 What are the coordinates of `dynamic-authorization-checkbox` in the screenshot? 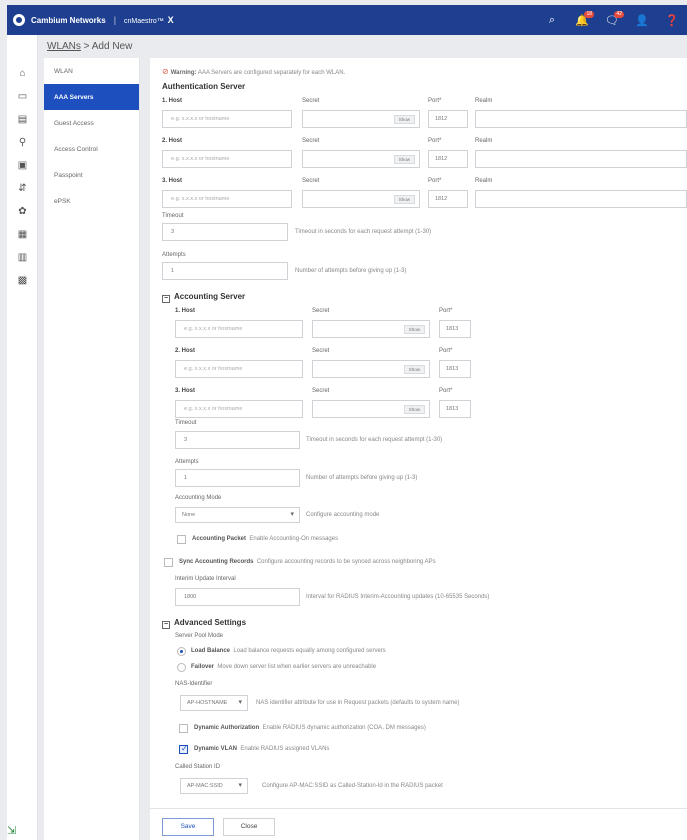 It's located at (183, 728).